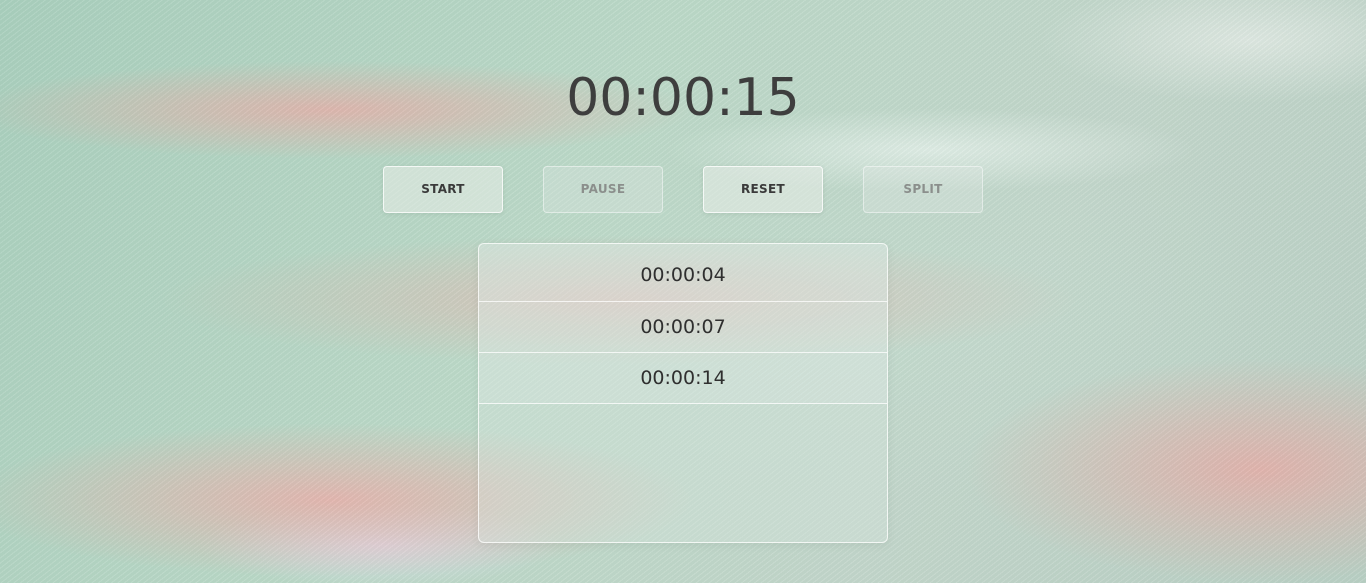 This screenshot has height=583, width=1366. What do you see at coordinates (603, 189) in the screenshot?
I see `pause-button: PAUSE` at bounding box center [603, 189].